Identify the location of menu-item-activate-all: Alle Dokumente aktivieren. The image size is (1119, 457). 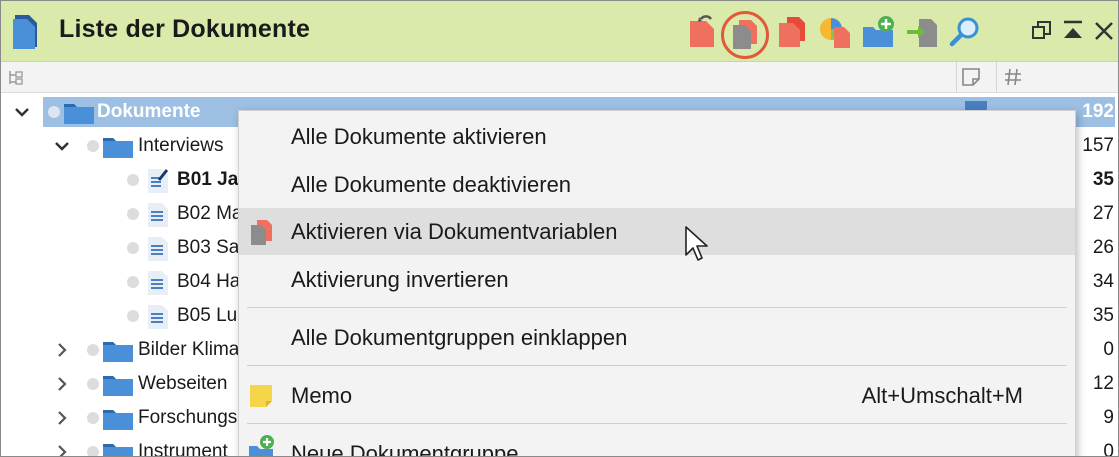
(657, 136).